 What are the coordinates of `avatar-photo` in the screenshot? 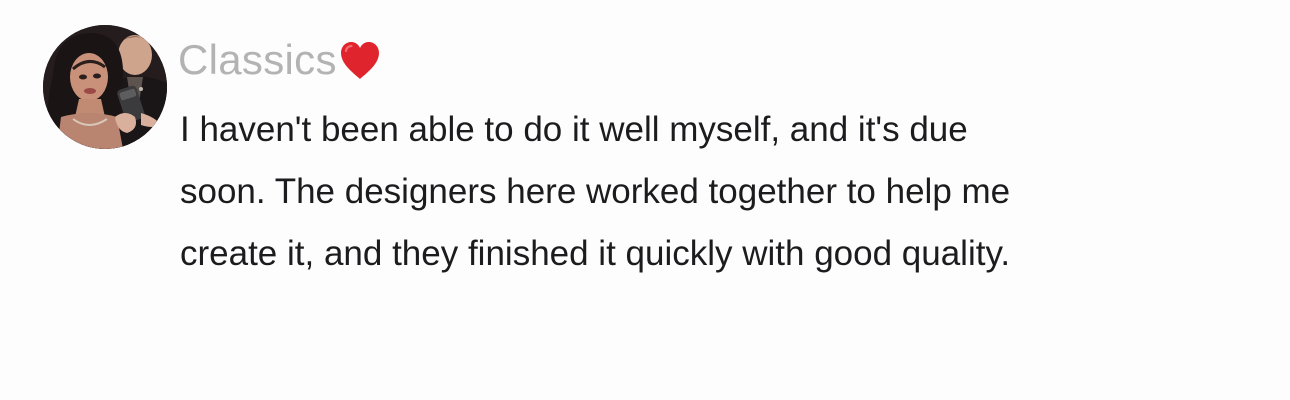 It's located at (105, 87).